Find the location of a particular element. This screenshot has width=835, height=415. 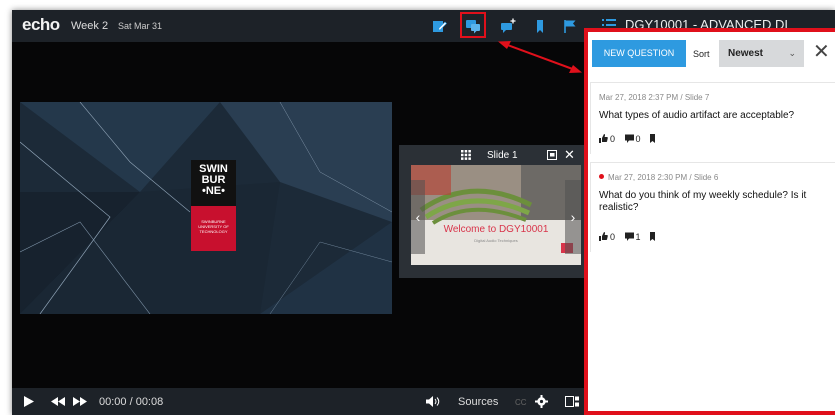

add-comment-icon is located at coordinates (508, 26).